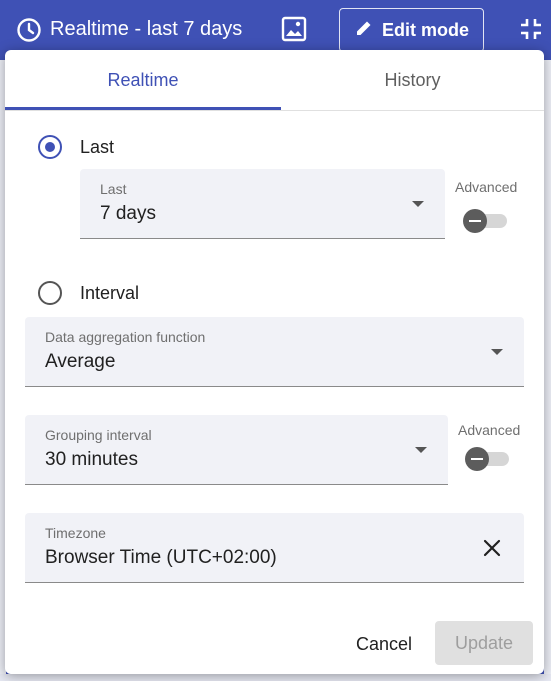 This screenshot has height=681, width=551. I want to click on clock-icon, so click(29, 30).